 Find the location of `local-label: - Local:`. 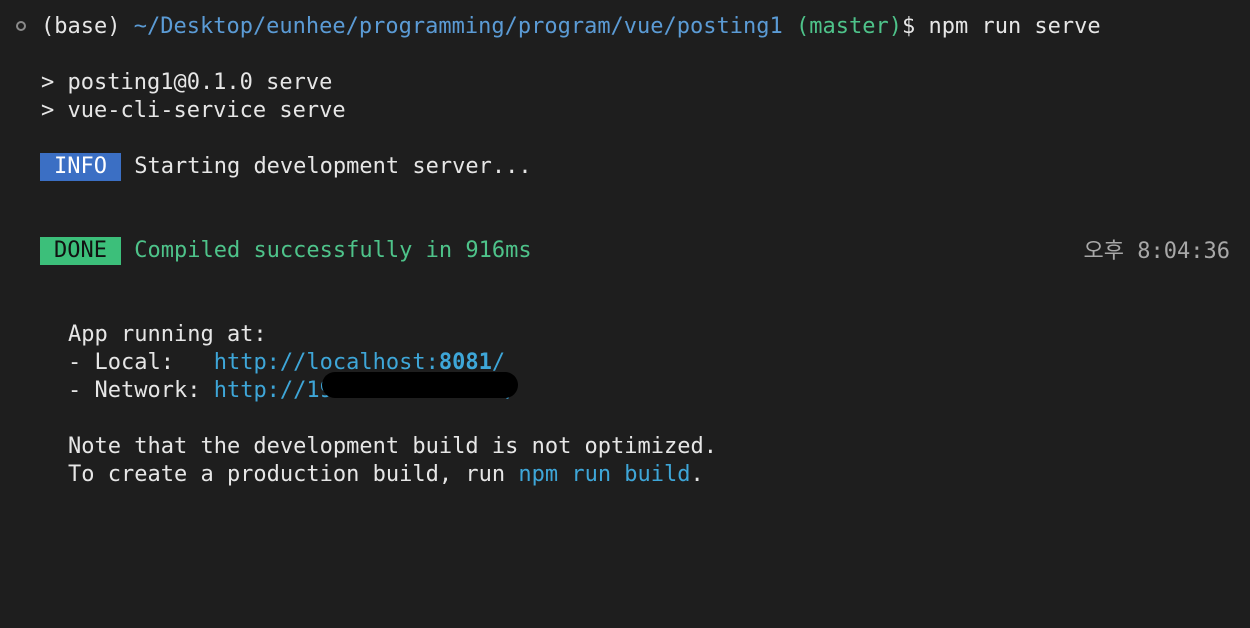

local-label: - Local: is located at coordinates (141, 362).